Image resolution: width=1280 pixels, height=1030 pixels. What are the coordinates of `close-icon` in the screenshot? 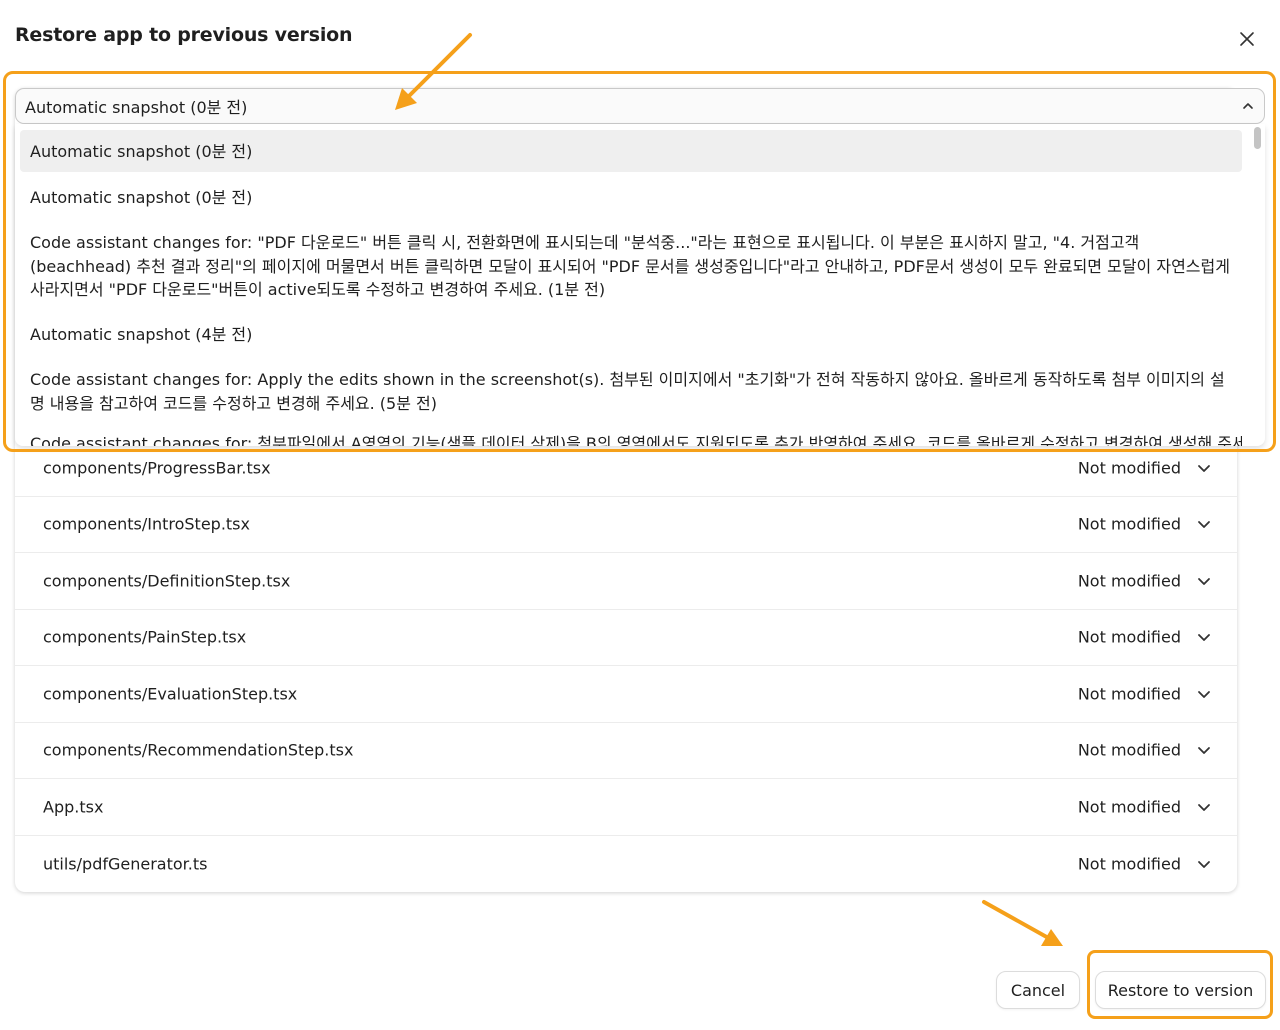 It's located at (1247, 39).